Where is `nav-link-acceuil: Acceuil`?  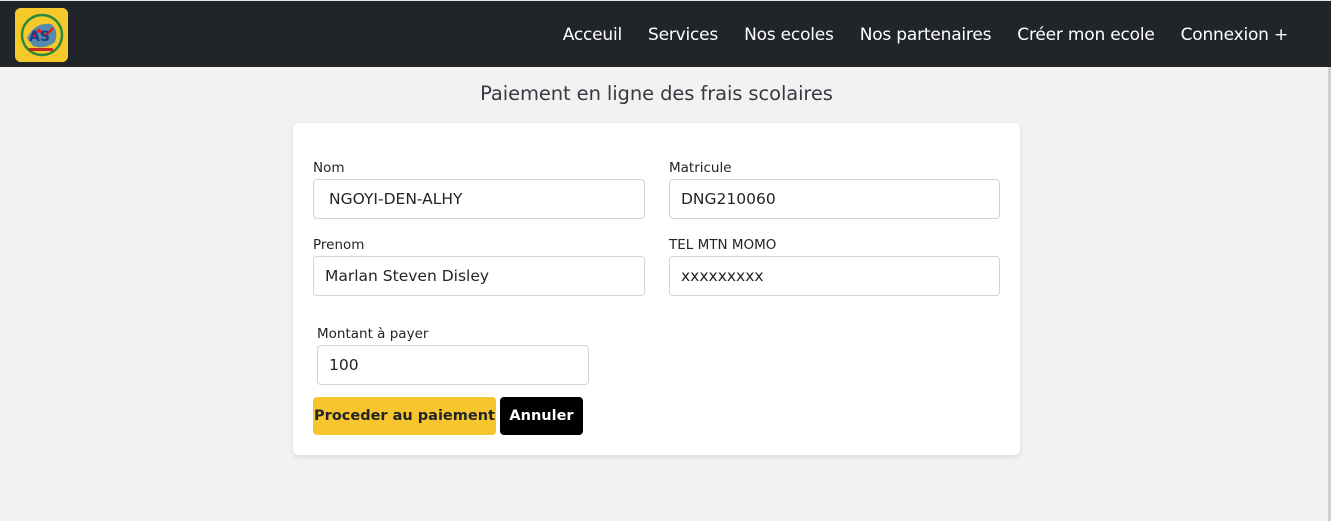
nav-link-acceuil: Acceuil is located at coordinates (592, 35).